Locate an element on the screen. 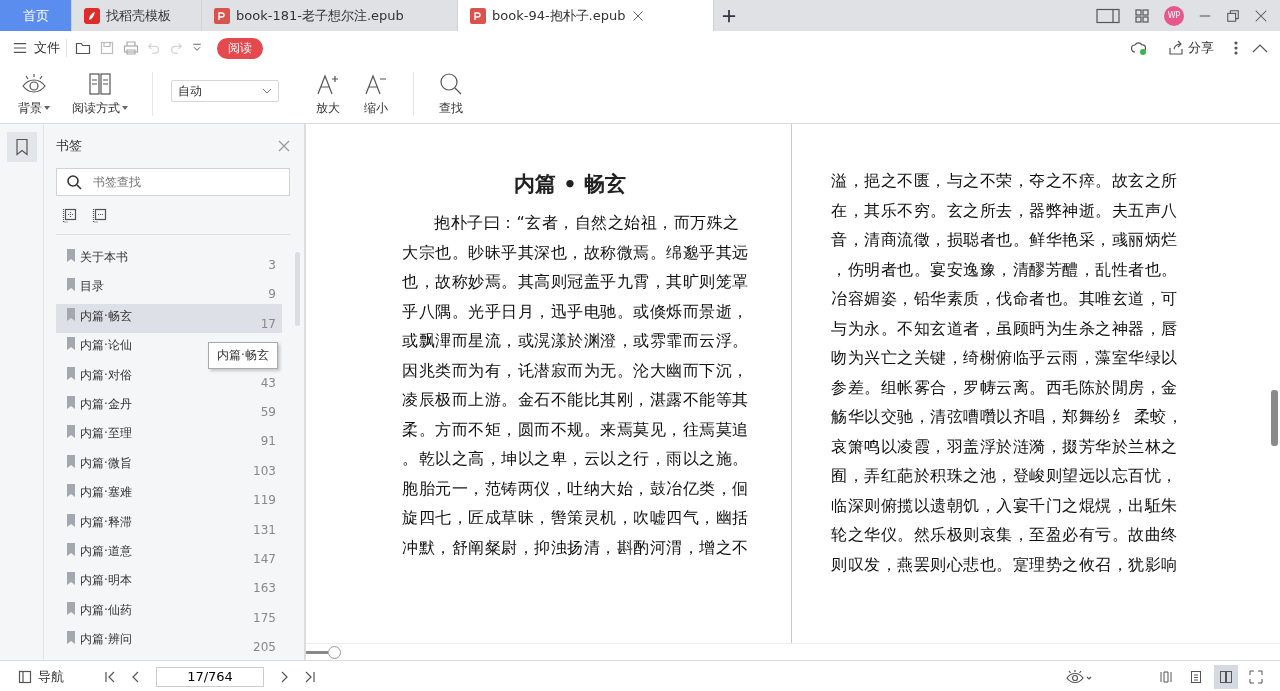  page-number-field: 17/764 is located at coordinates (210, 676).